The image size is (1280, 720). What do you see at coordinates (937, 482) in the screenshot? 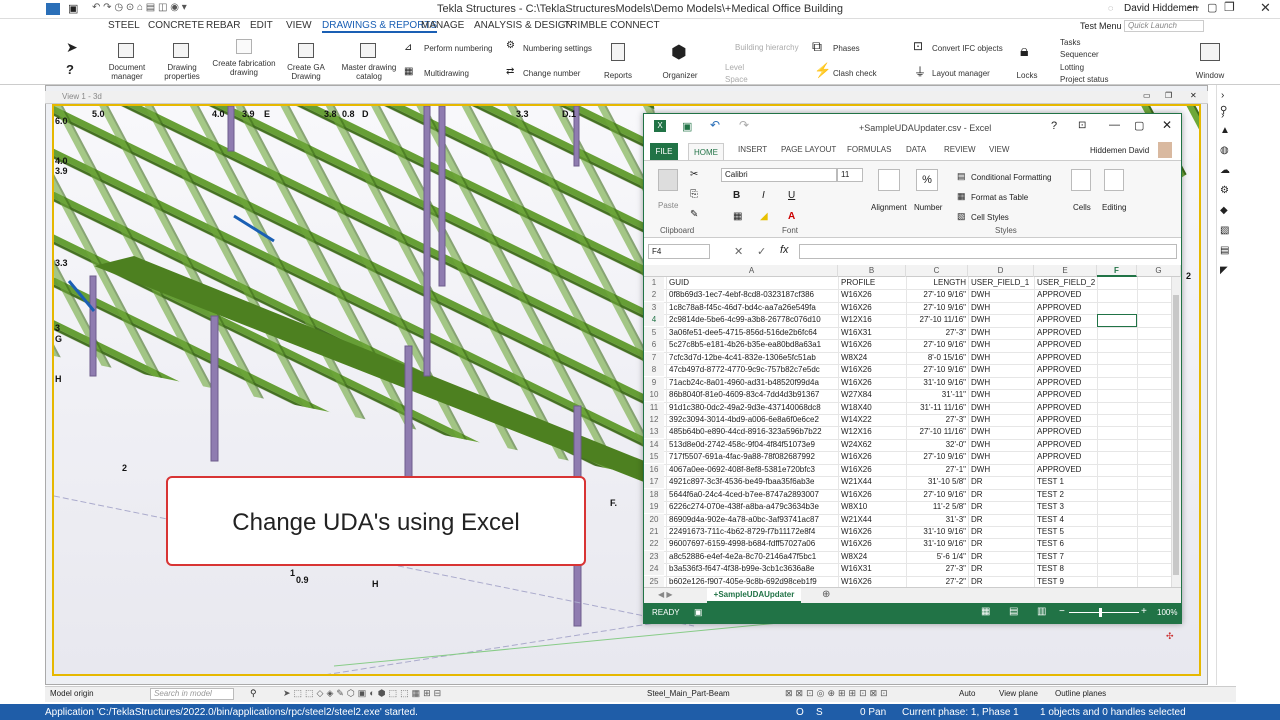
I see `table-cell: 31'-10 5/8"` at bounding box center [937, 482].